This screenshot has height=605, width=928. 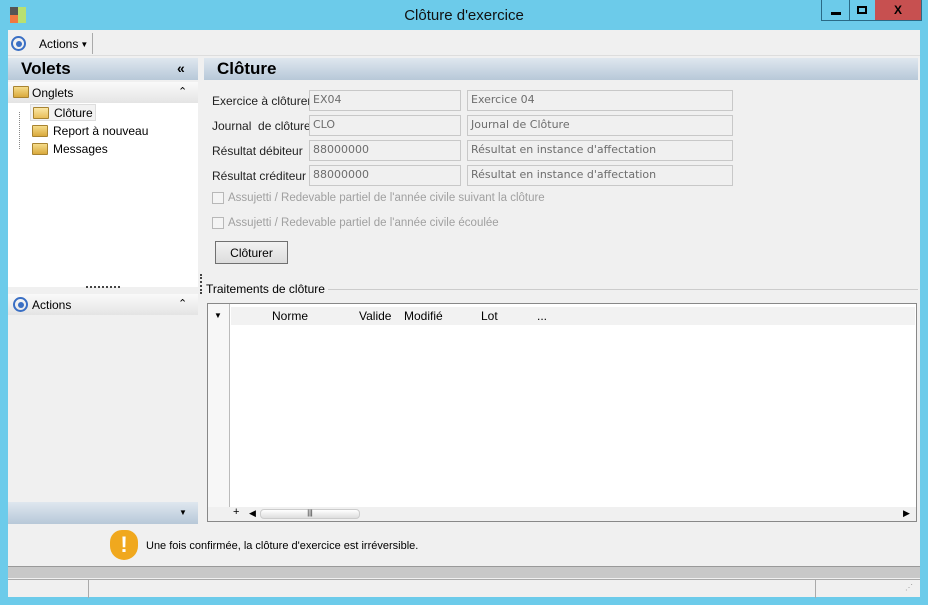 I want to click on page-title: Clôture, so click(x=247, y=68).